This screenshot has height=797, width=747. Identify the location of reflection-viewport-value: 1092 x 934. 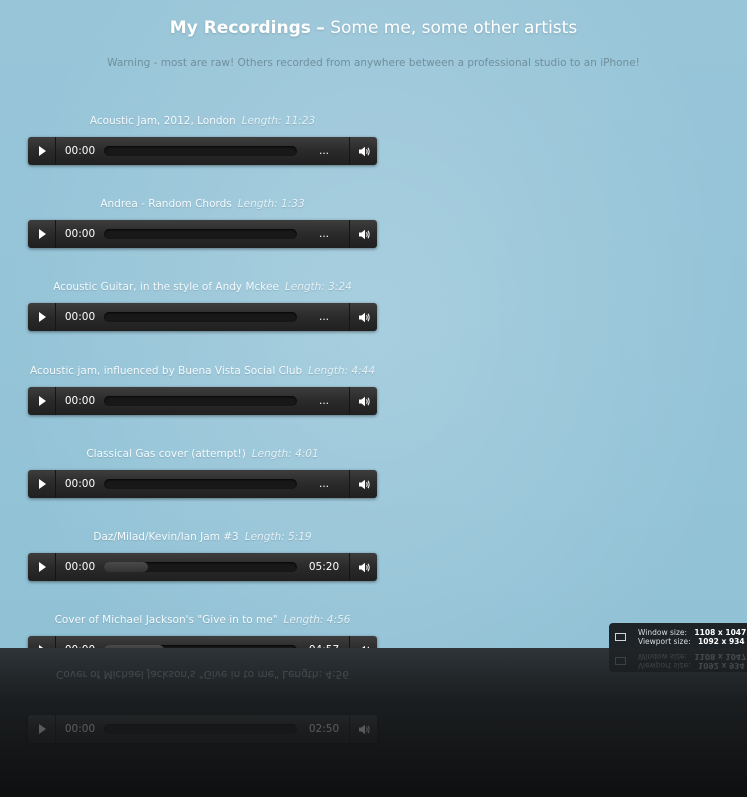
(721, 665).